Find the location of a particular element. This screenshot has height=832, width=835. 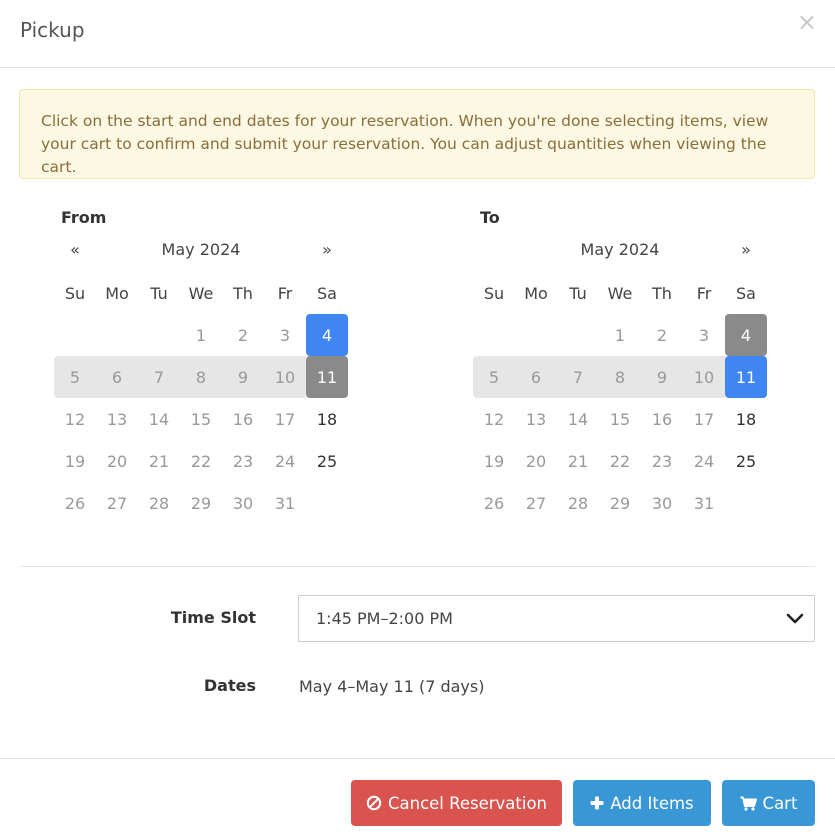

cart-icon is located at coordinates (748, 803).